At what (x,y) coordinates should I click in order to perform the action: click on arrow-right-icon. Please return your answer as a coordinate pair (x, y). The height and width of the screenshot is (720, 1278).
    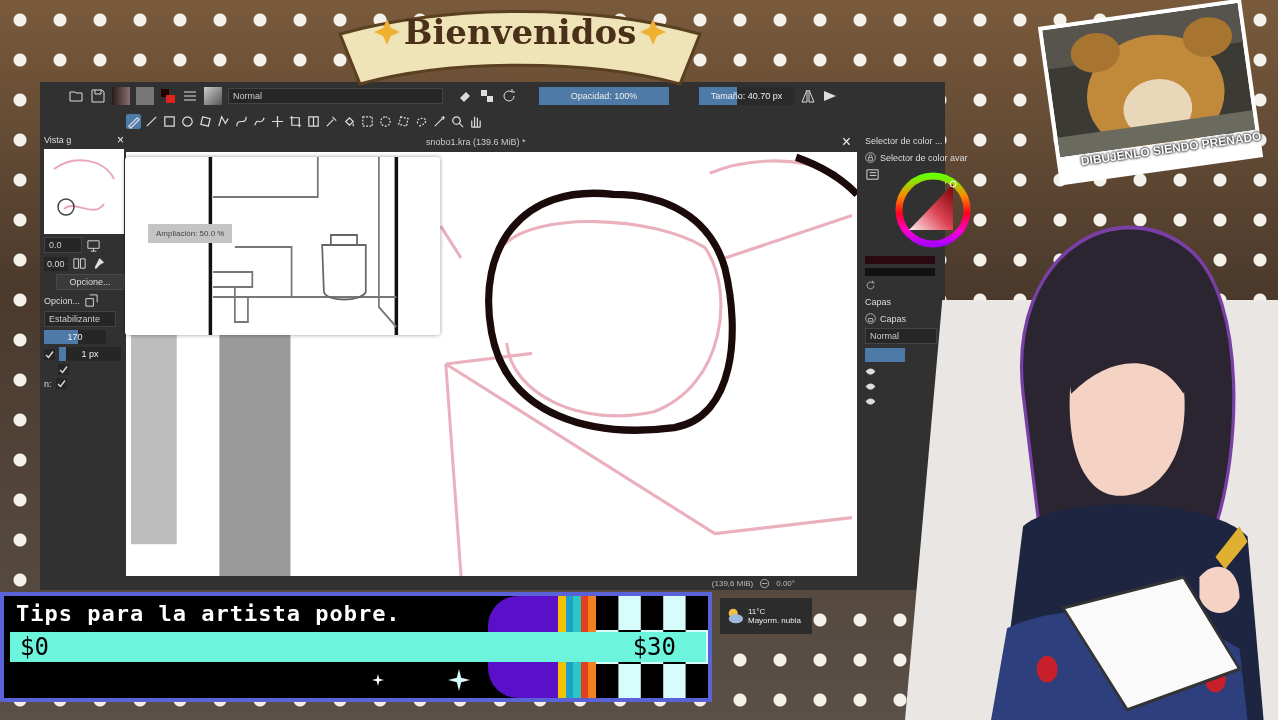
    Looking at the image, I should click on (830, 96).